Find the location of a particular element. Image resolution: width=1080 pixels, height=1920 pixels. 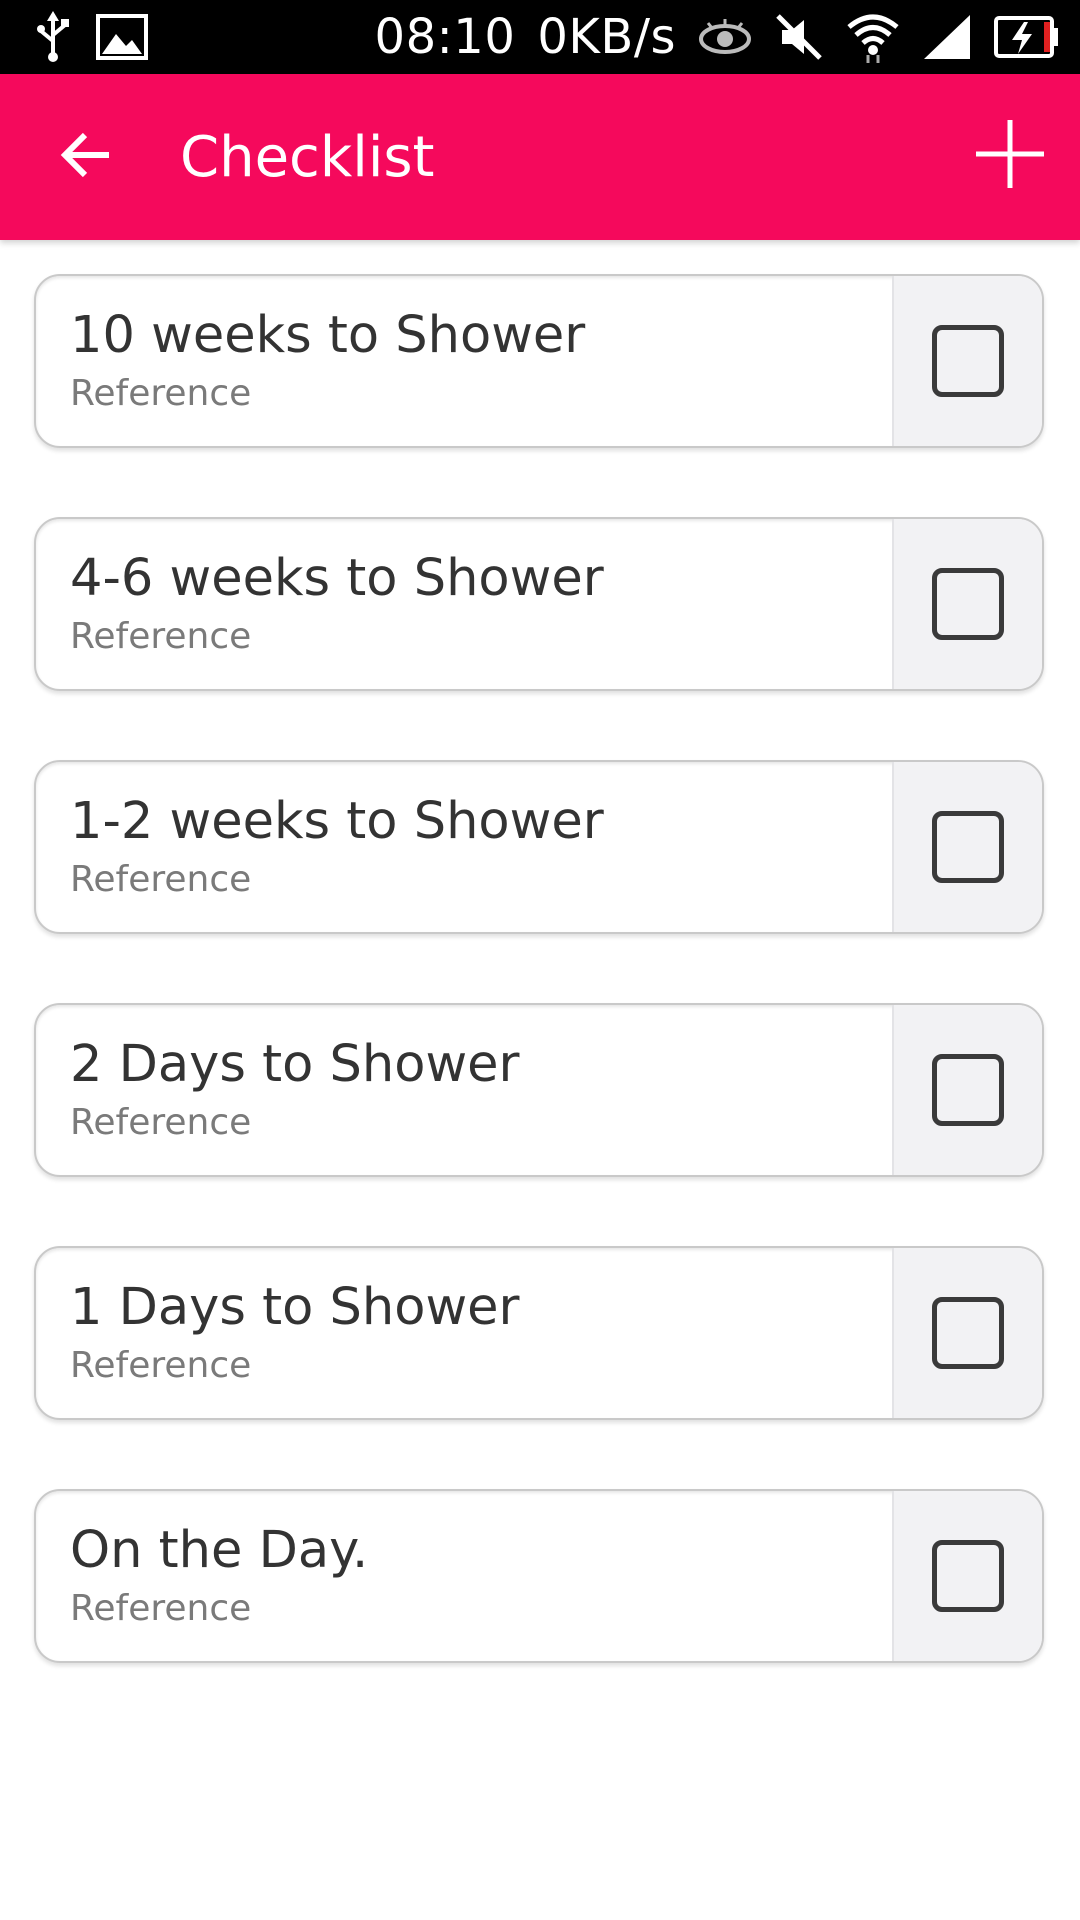

app-bar: Checklist is located at coordinates (540, 157).